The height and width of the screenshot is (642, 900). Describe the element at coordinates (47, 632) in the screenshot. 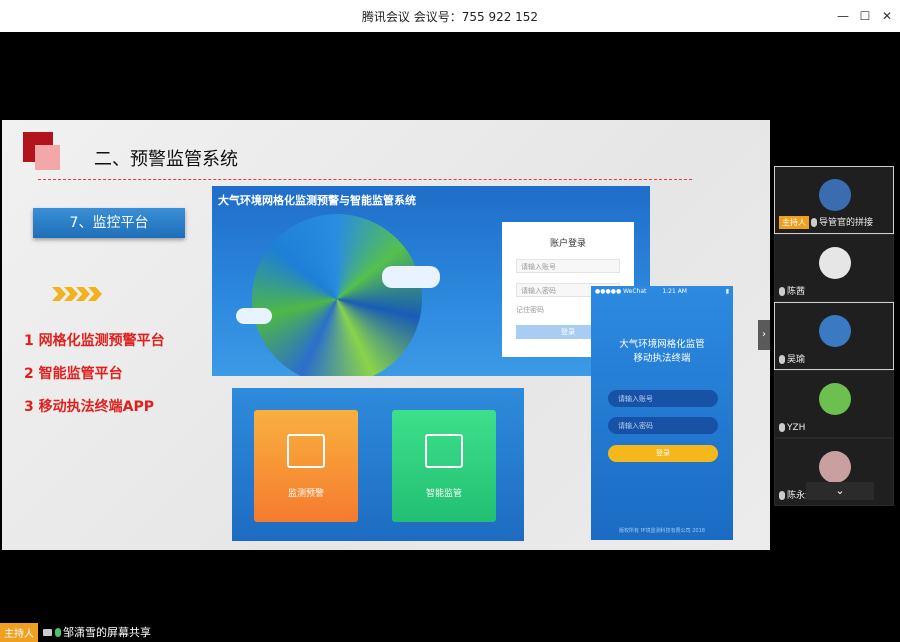

I see `screen-icon` at that location.